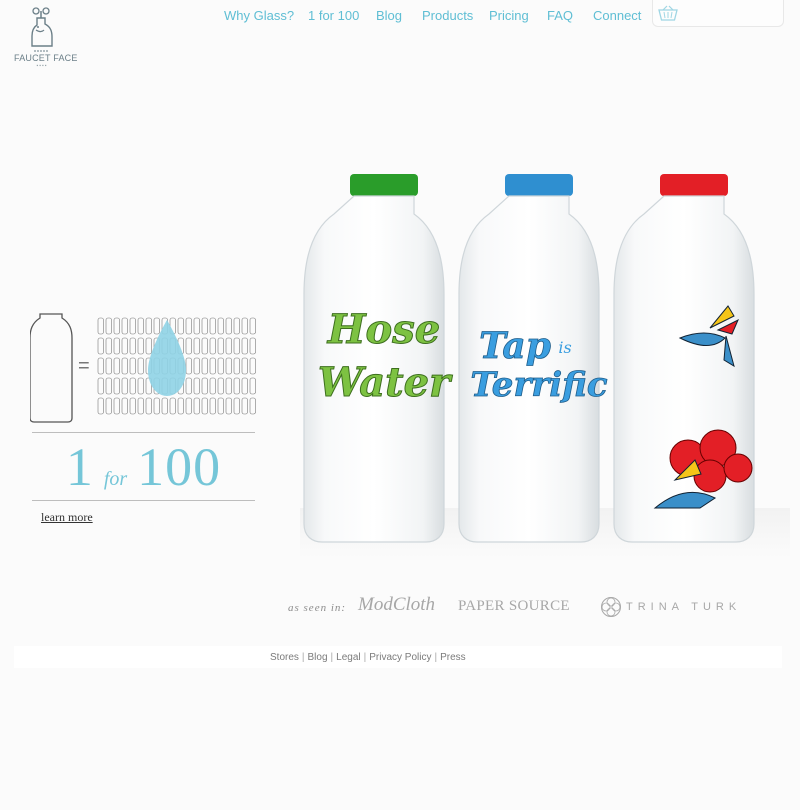 This screenshot has height=810, width=800. Describe the element at coordinates (509, 15) in the screenshot. I see `nav-pricing: Pricing` at that location.